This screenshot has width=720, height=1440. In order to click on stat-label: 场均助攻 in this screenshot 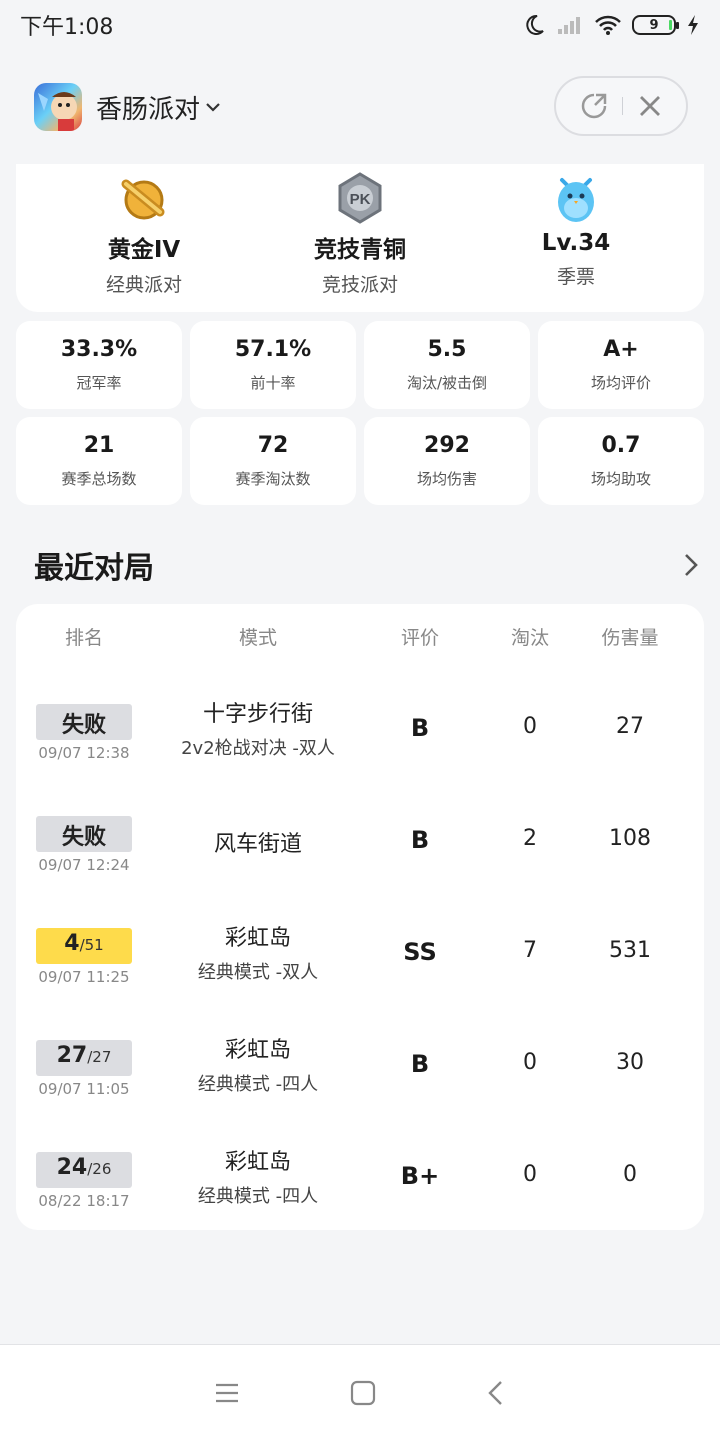, I will do `click(620, 479)`.